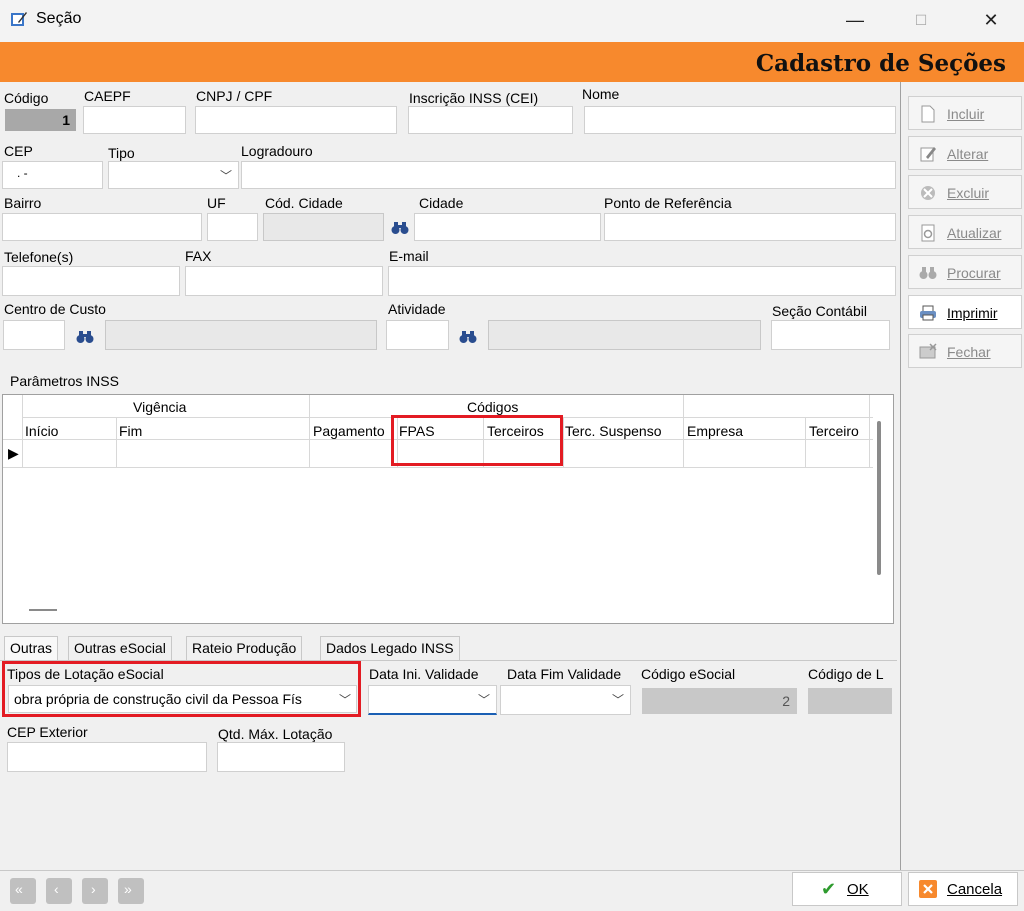 This screenshot has width=1024, height=911. What do you see at coordinates (855, 20) in the screenshot?
I see `minimize-button: —` at bounding box center [855, 20].